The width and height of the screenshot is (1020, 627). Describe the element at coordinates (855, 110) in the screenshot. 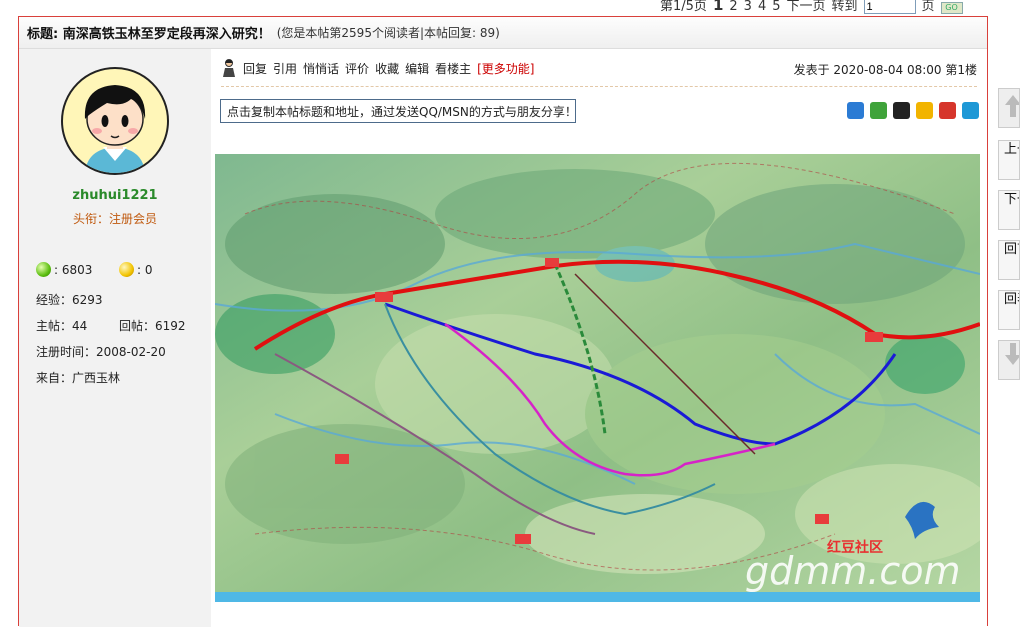

I see `add-share-icon` at that location.